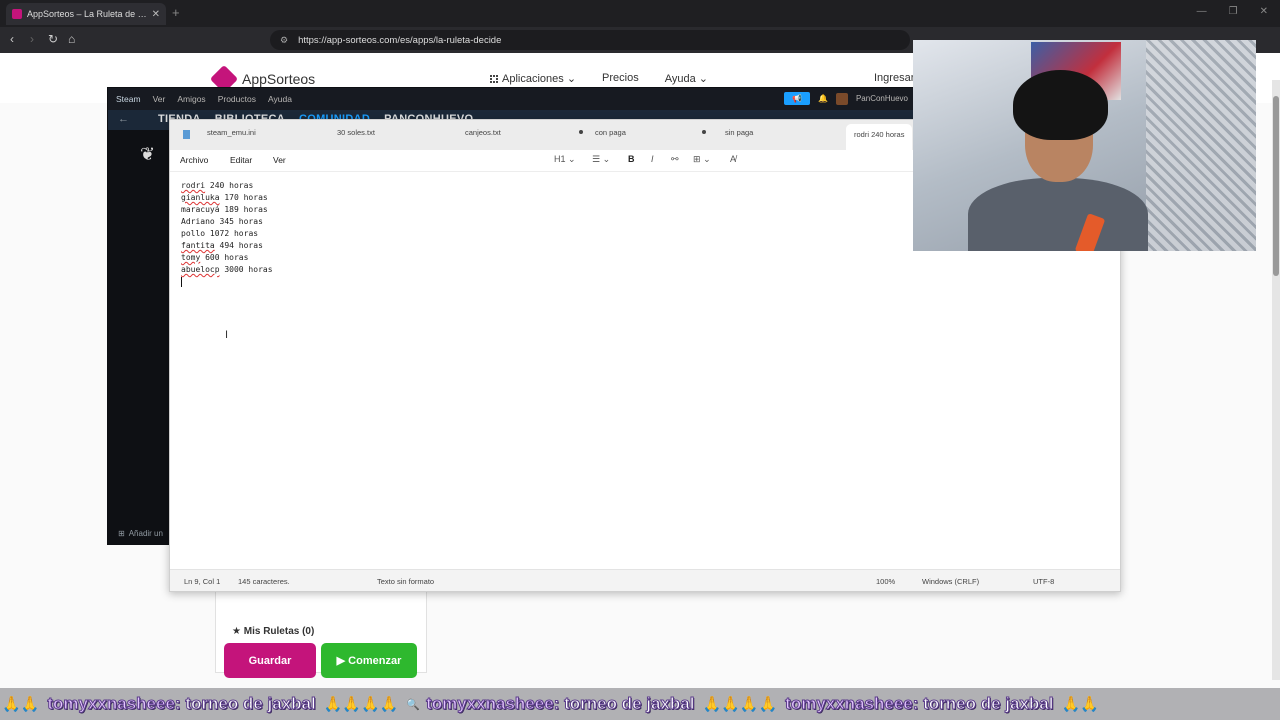 The height and width of the screenshot is (720, 1280). Describe the element at coordinates (533, 78) in the screenshot. I see `nav-aplicaciones: Aplicaciones ⌄` at that location.